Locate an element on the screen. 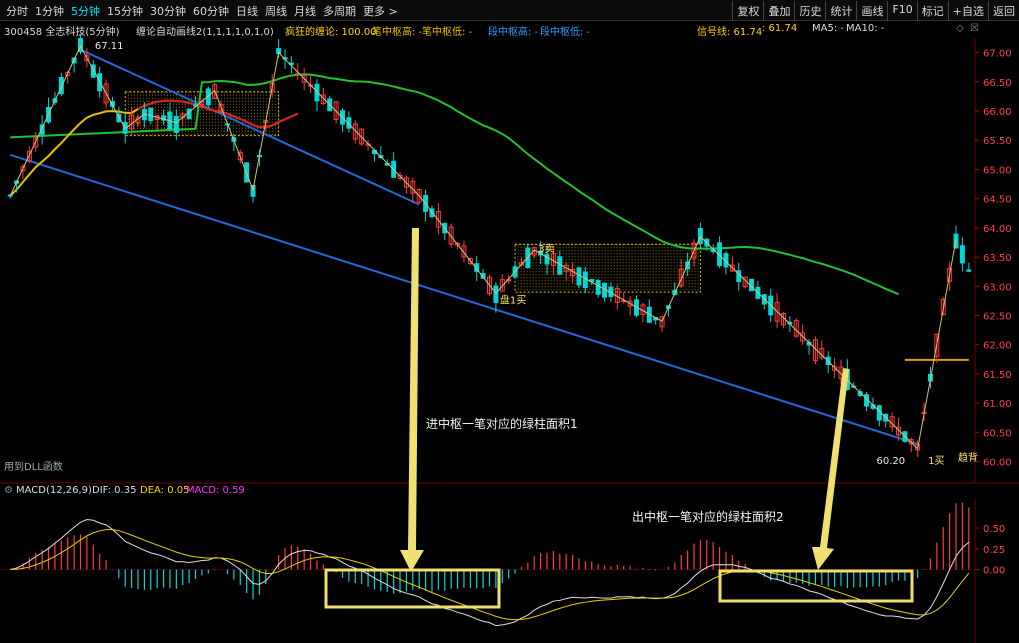  price-tick-label: 66.00 is located at coordinates (997, 112).